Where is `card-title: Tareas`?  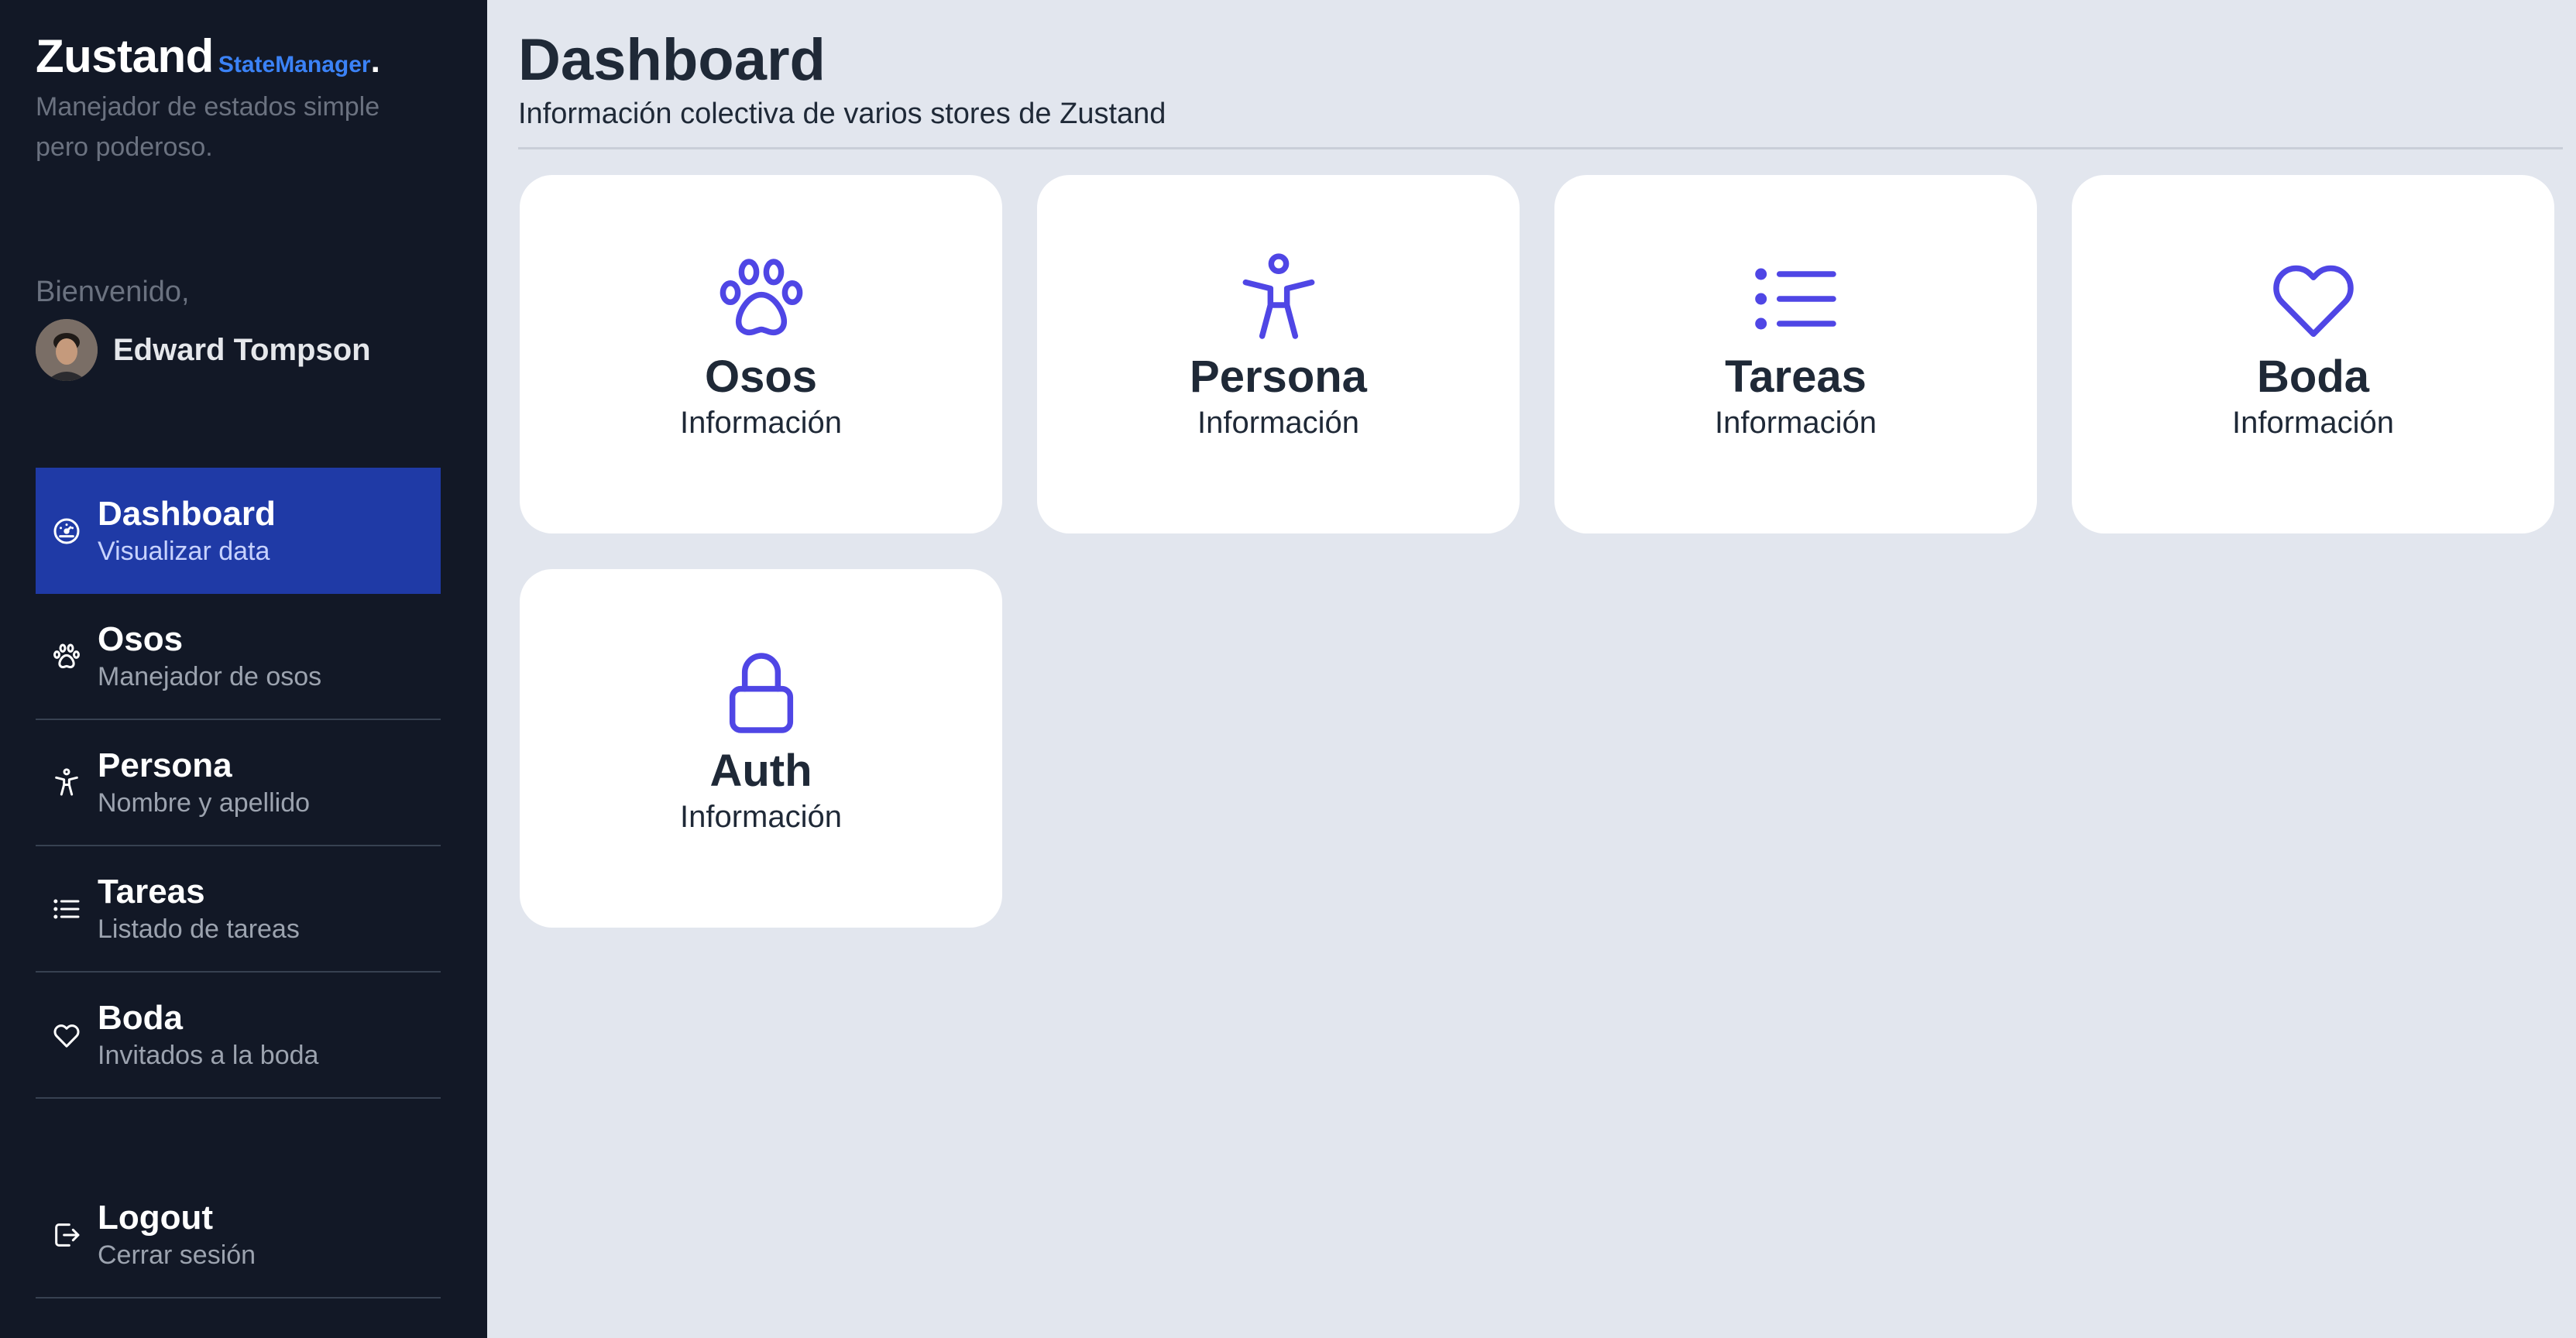
card-title: Tareas is located at coordinates (1796, 377).